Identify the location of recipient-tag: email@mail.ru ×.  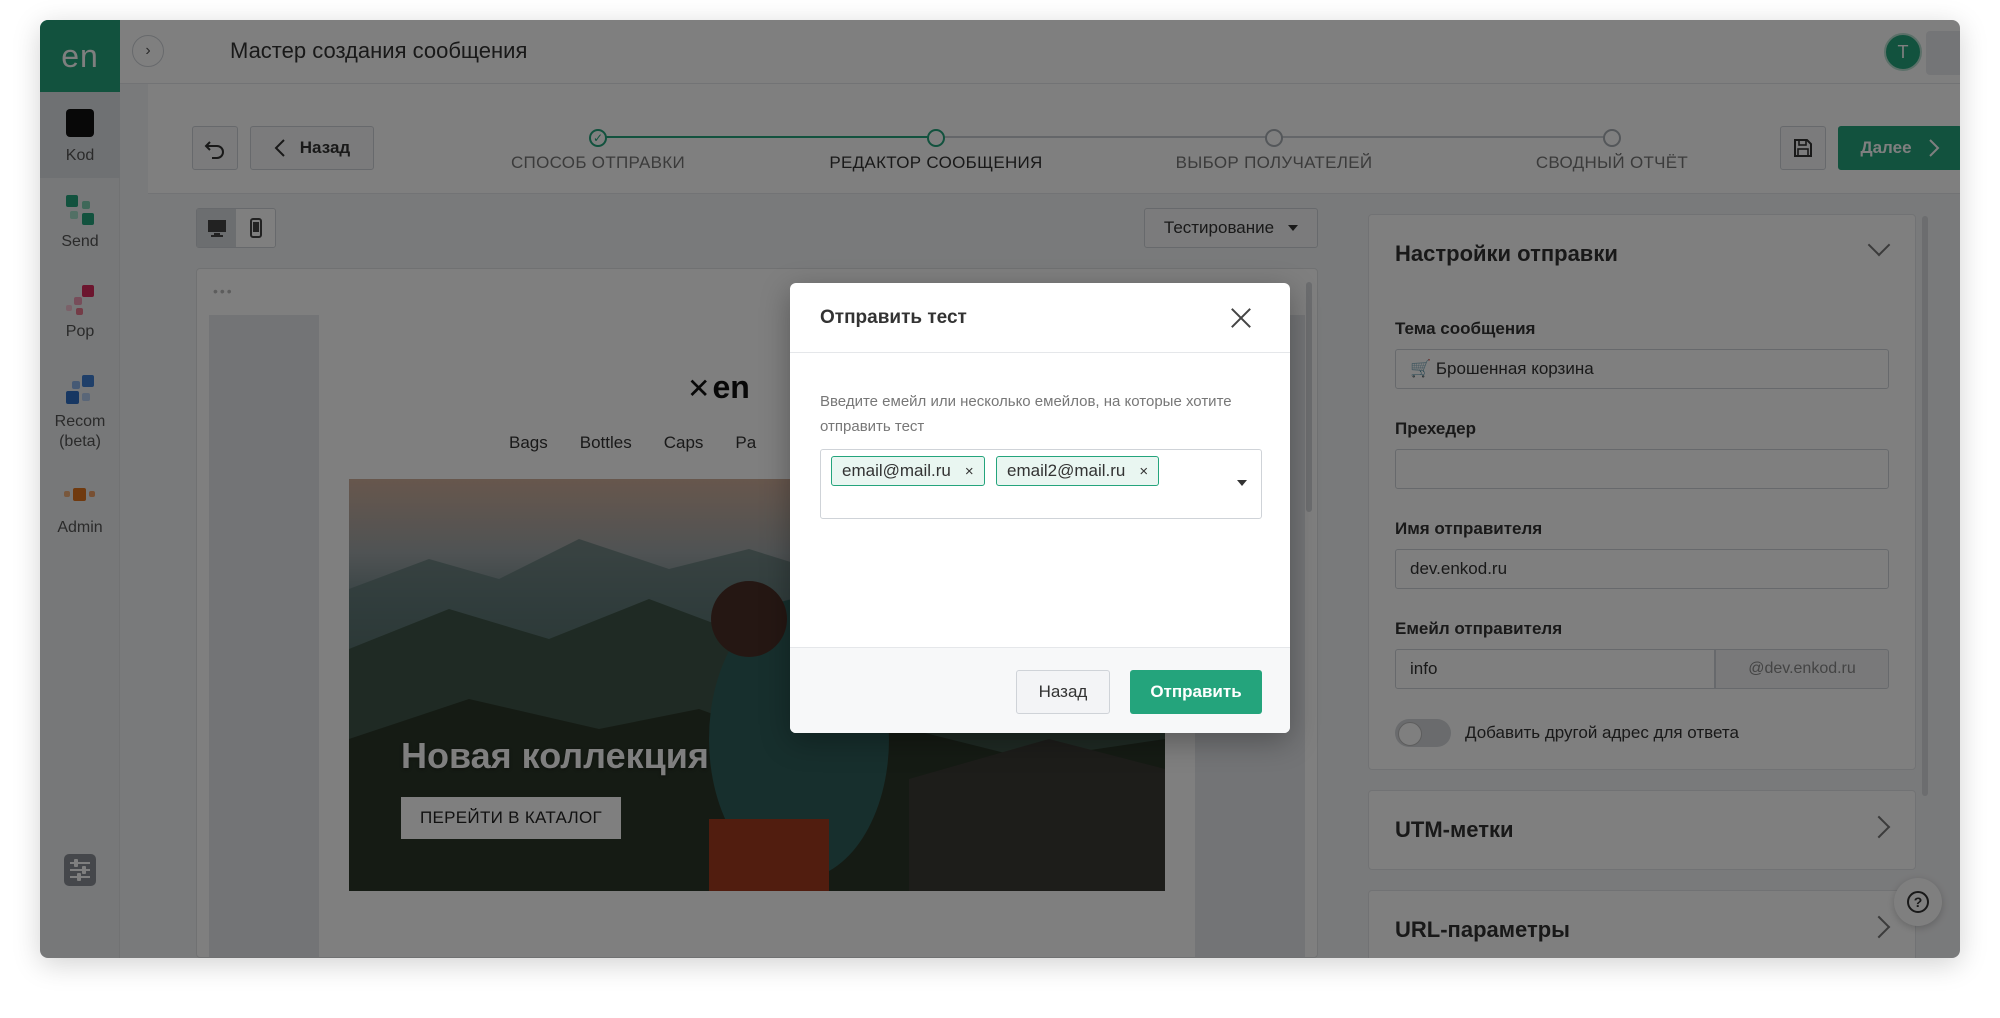
(908, 471).